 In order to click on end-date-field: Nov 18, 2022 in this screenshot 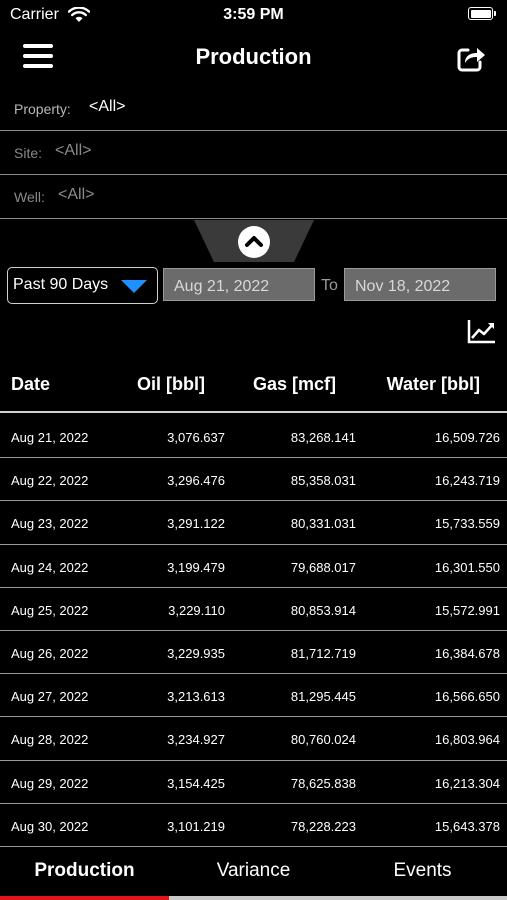, I will do `click(420, 284)`.